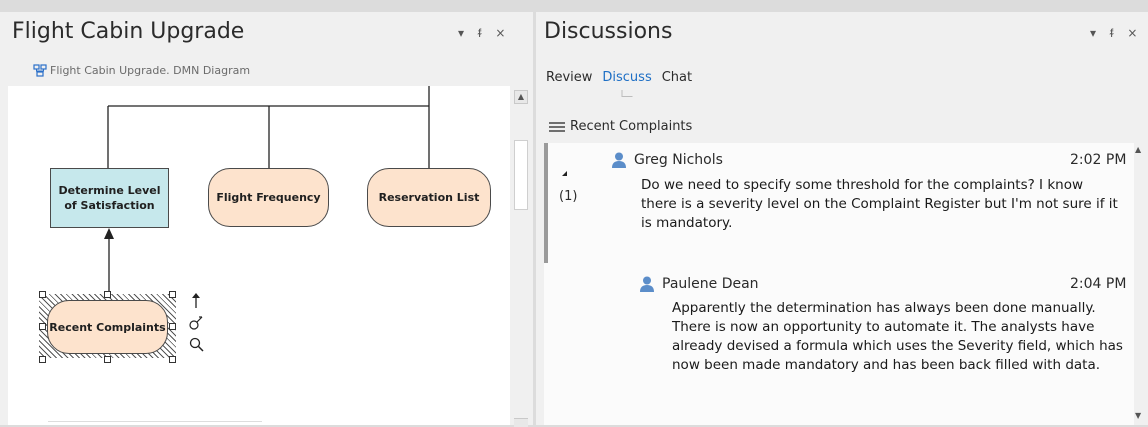 The width and height of the screenshot is (1148, 427). I want to click on message-author: Greg Nichols, so click(667, 160).